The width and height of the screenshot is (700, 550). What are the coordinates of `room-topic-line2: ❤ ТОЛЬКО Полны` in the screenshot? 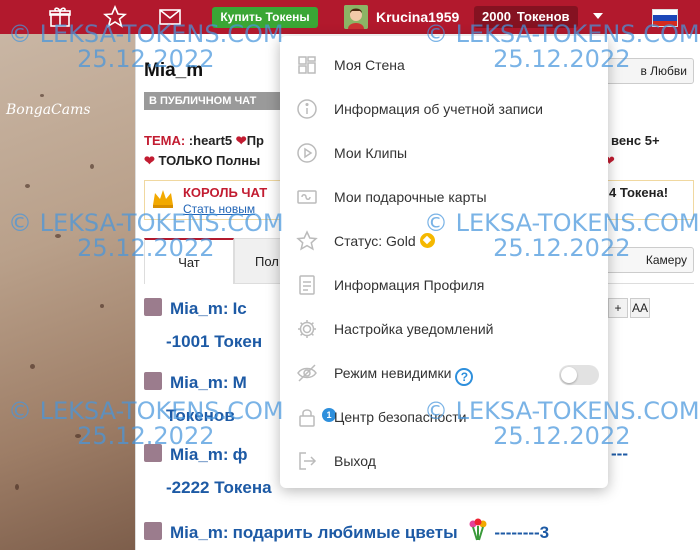 It's located at (202, 161).